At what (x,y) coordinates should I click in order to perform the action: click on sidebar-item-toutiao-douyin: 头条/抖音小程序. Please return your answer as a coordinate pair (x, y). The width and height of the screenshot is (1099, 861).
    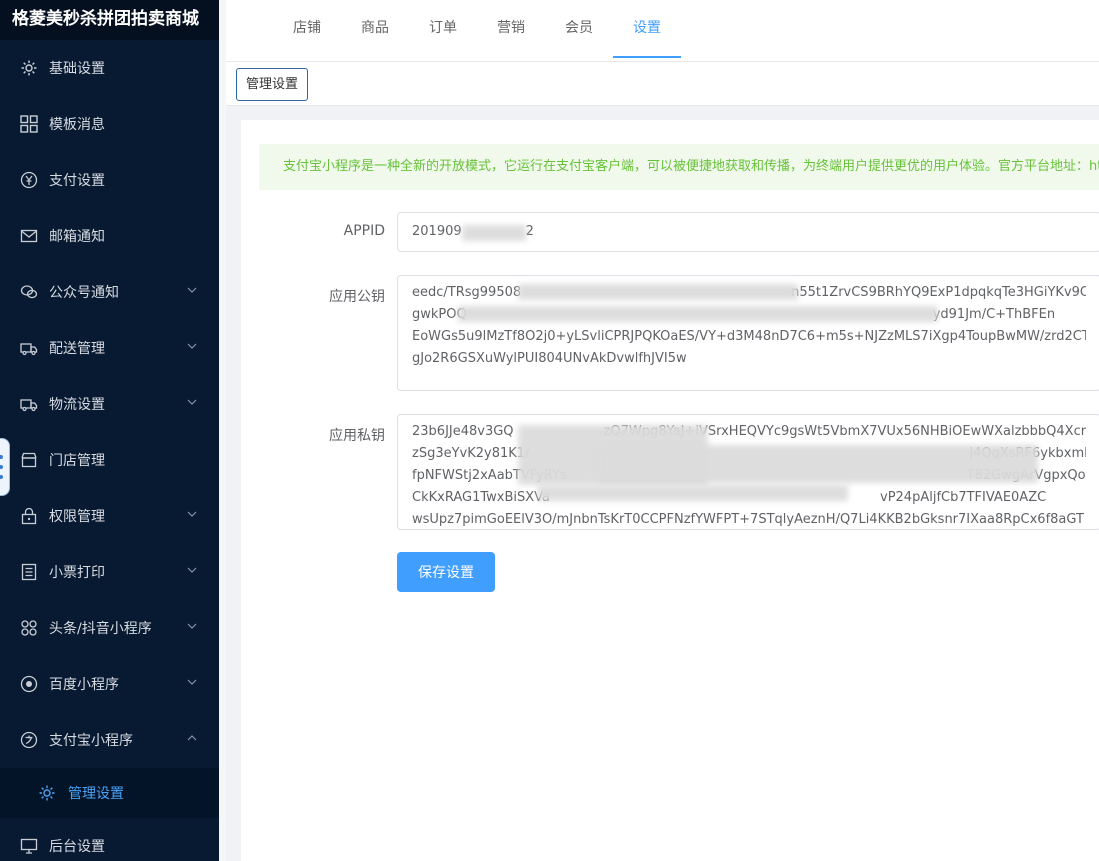
    Looking at the image, I should click on (109, 628).